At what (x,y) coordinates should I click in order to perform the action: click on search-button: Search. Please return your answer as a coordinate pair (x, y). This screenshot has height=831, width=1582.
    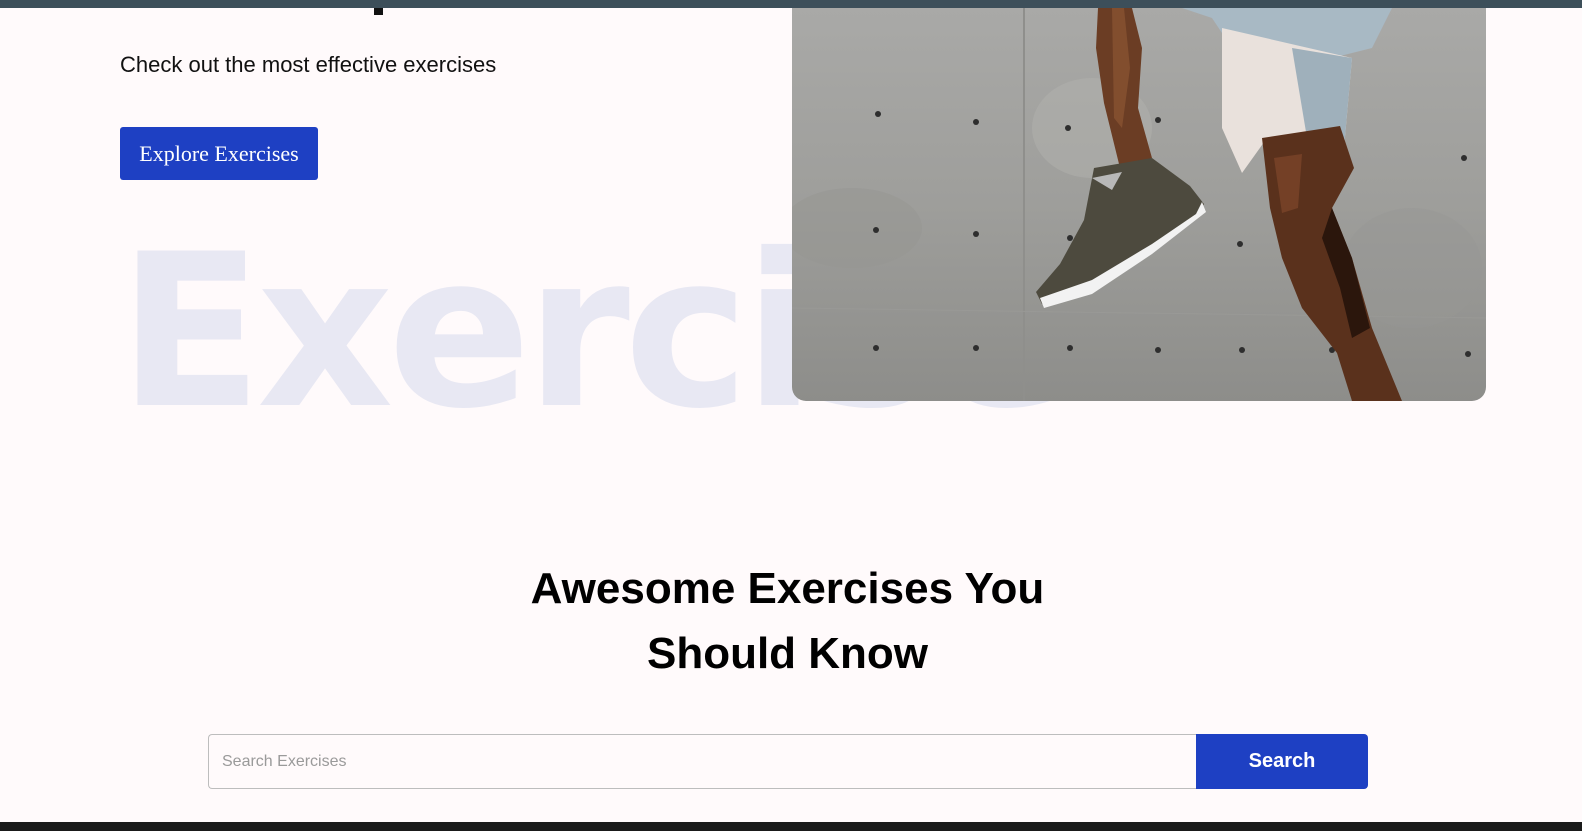
    Looking at the image, I should click on (1282, 761).